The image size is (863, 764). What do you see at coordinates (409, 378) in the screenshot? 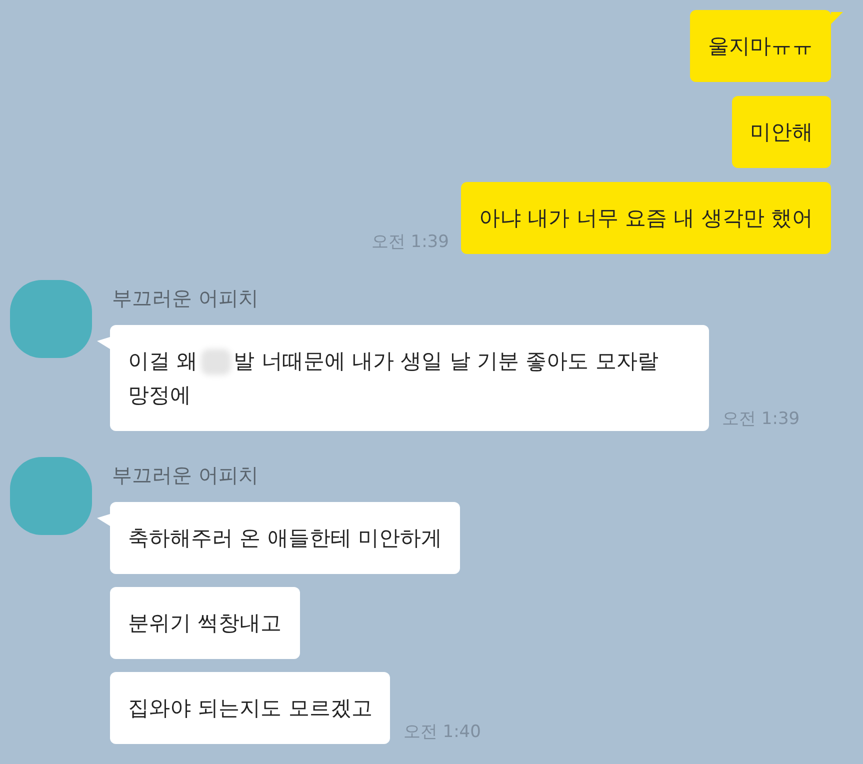
I see `message-bubble: 이걸 왜 발 너때문에 내가 생일 날 기분 좋아도 모자랄 망정에` at bounding box center [409, 378].